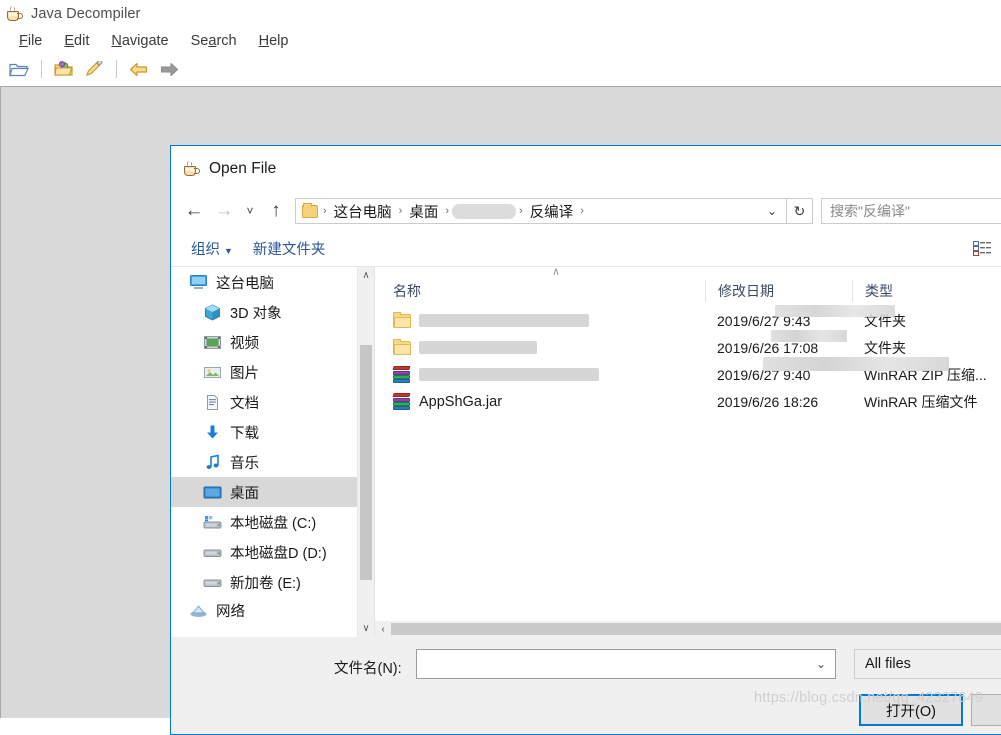 The height and width of the screenshot is (735, 1001). I want to click on file-date: 2019/6/26 18:26, so click(778, 402).